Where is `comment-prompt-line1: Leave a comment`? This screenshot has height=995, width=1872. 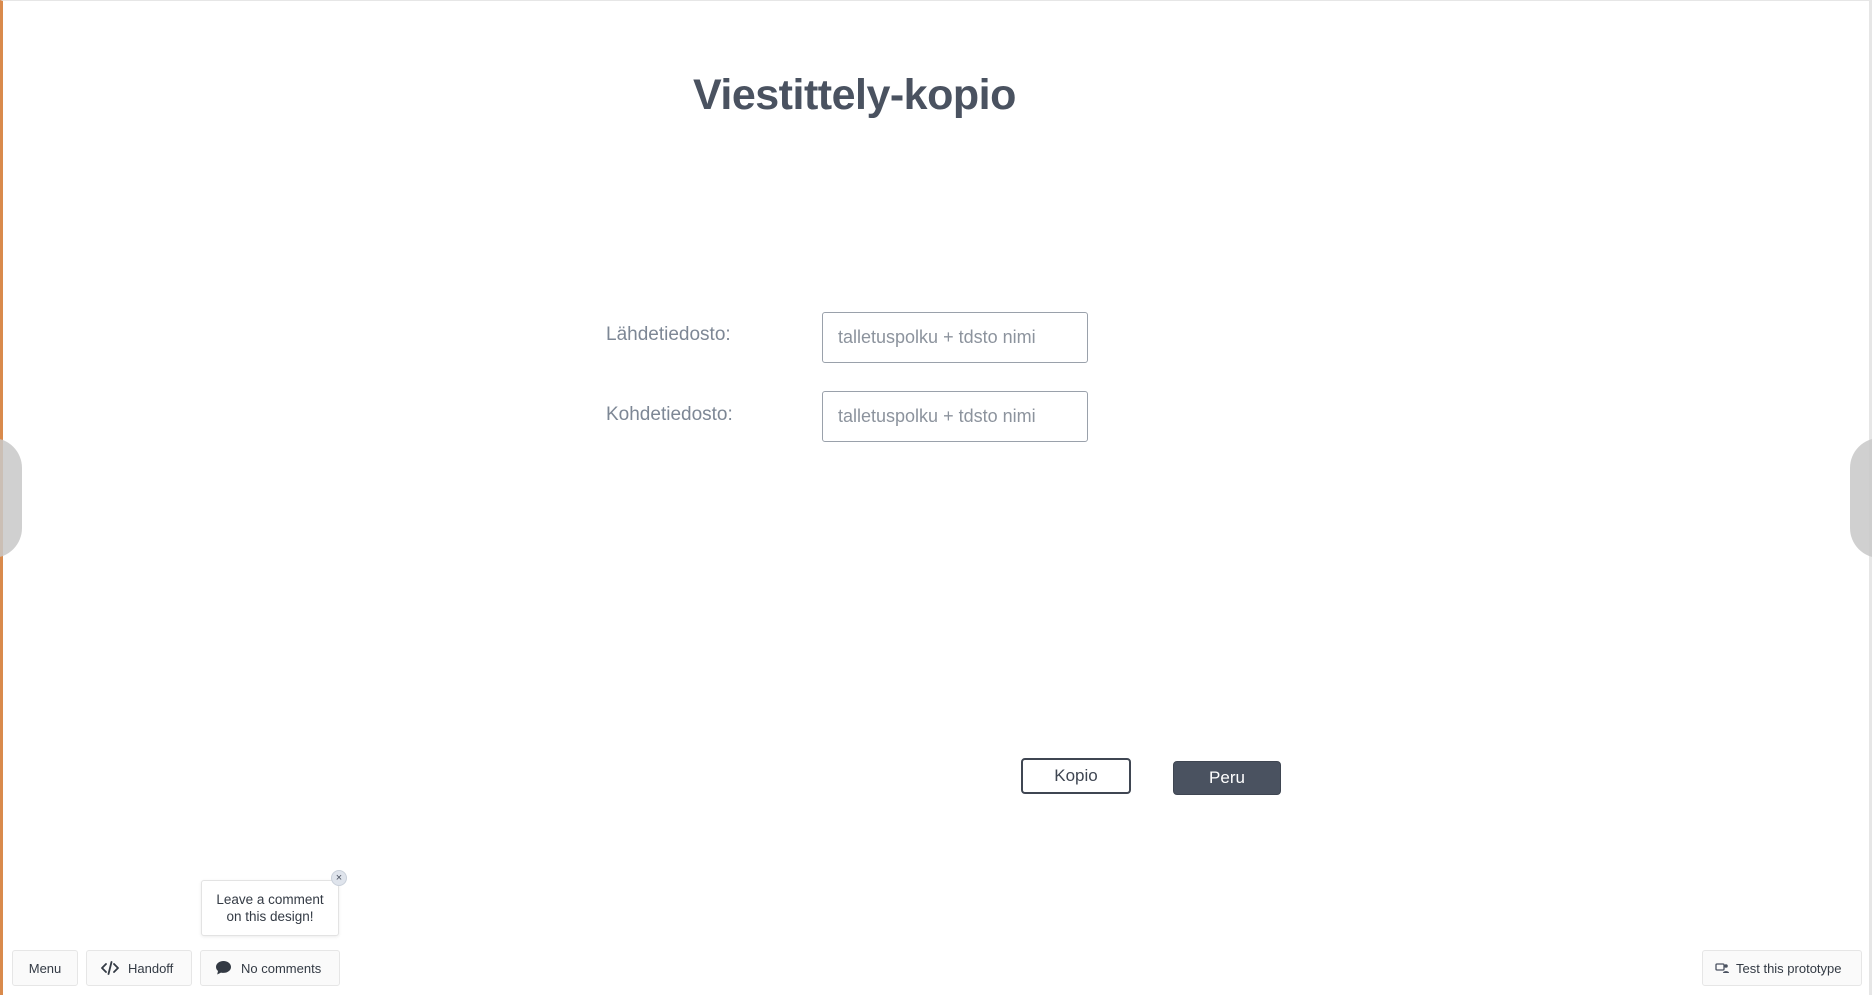
comment-prompt-line1: Leave a comment is located at coordinates (270, 899).